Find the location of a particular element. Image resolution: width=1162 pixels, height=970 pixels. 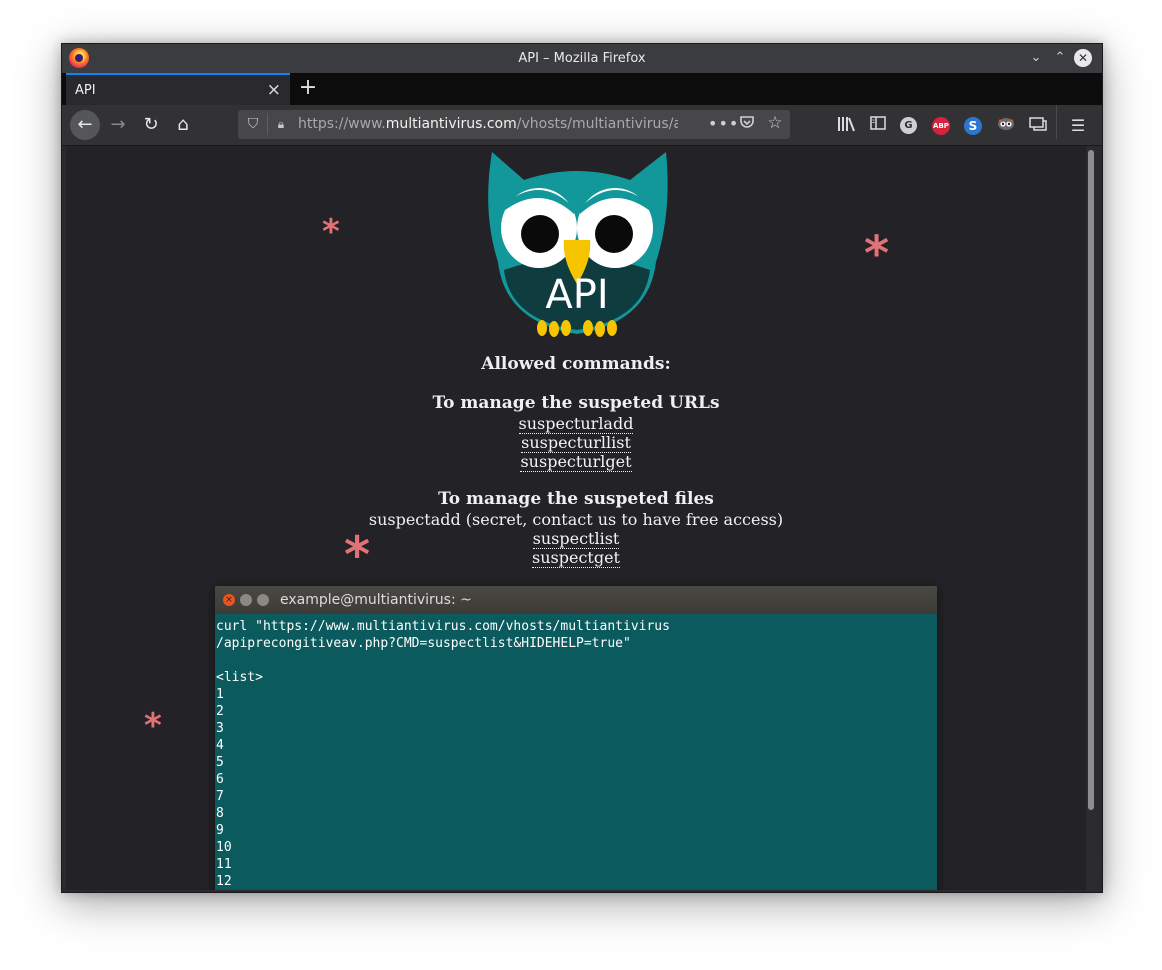

terminal-line: 5 is located at coordinates (220, 762).